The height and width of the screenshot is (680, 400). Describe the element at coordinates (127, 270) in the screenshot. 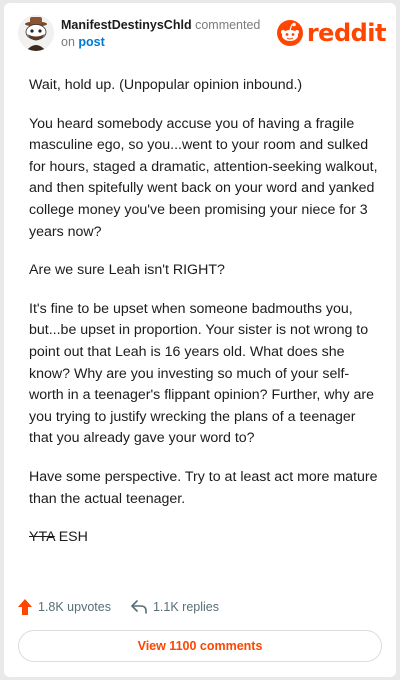

I see `comment-paragraph: Are we sure Leah isn't RIGHT?` at that location.